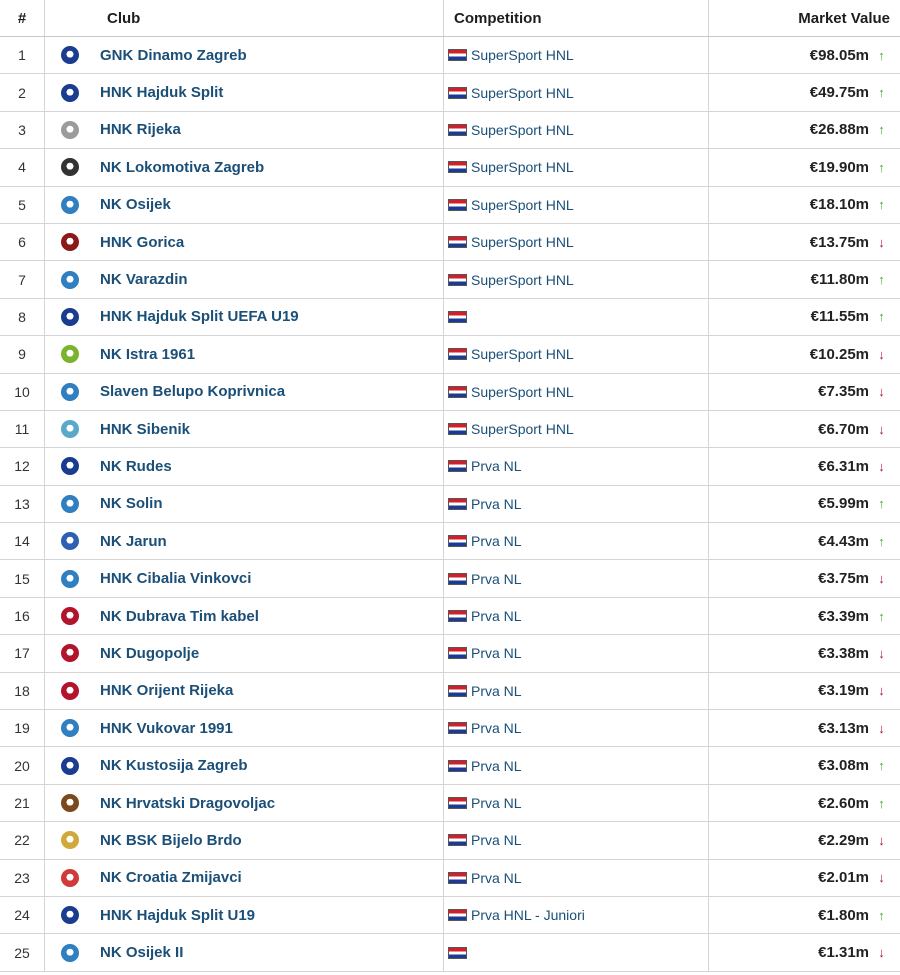 The width and height of the screenshot is (900, 975). I want to click on club-name-link: HNK Rijeka, so click(269, 130).